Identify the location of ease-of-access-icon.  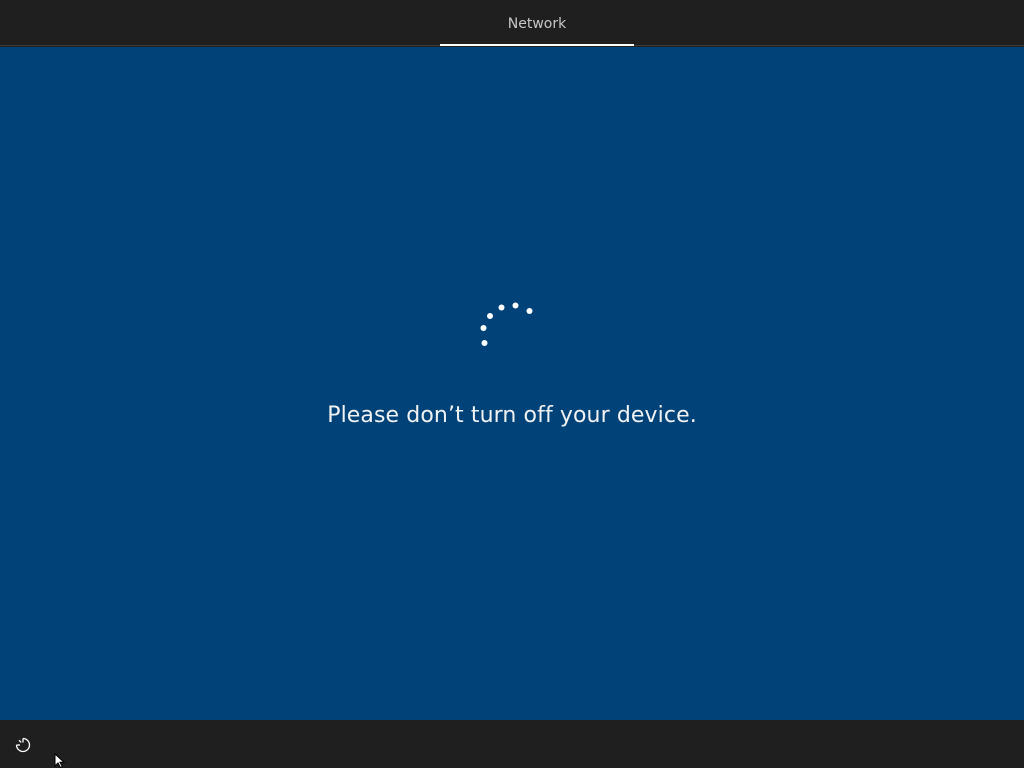
(23, 745).